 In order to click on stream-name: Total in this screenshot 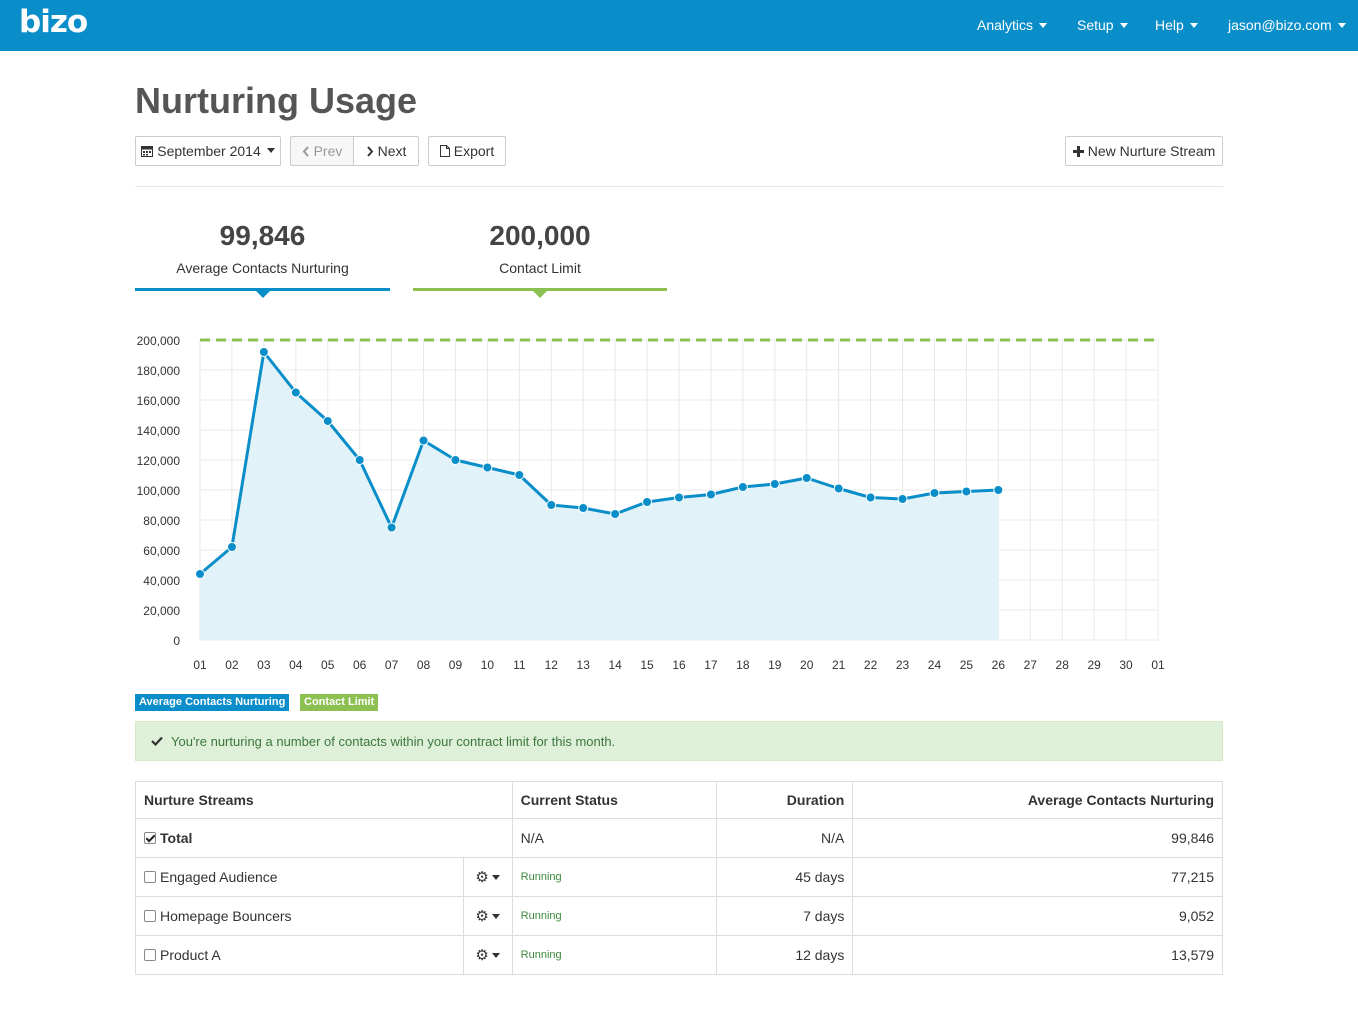, I will do `click(176, 838)`.